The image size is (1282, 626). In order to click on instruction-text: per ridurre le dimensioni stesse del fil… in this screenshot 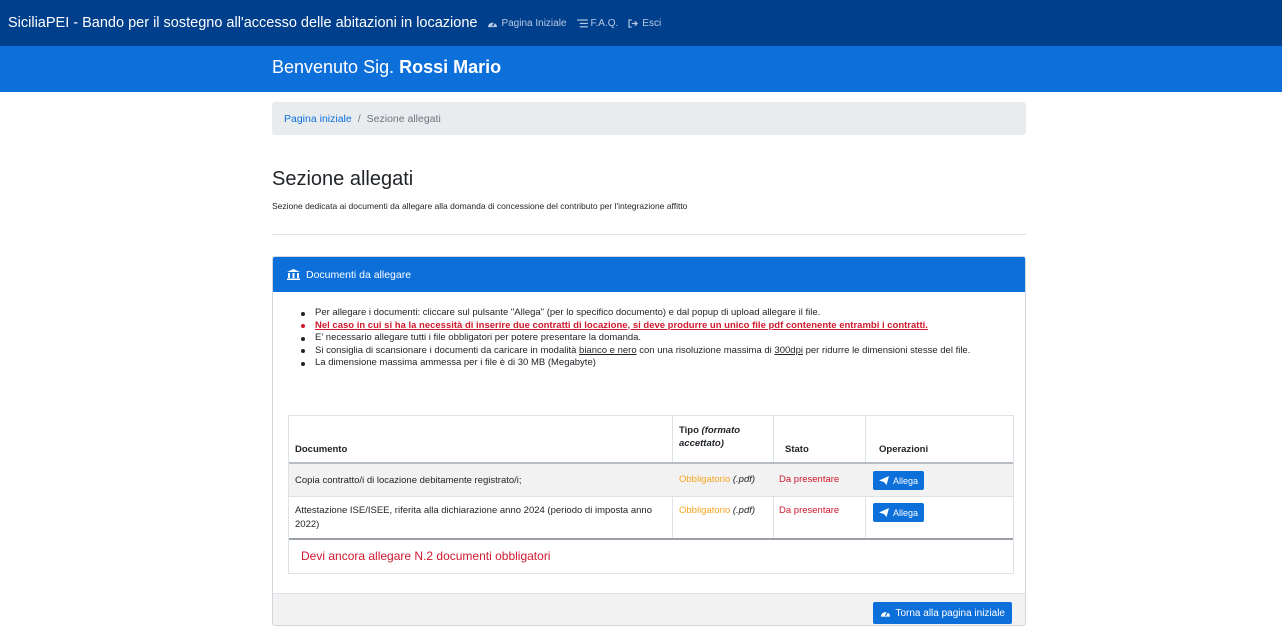, I will do `click(886, 350)`.